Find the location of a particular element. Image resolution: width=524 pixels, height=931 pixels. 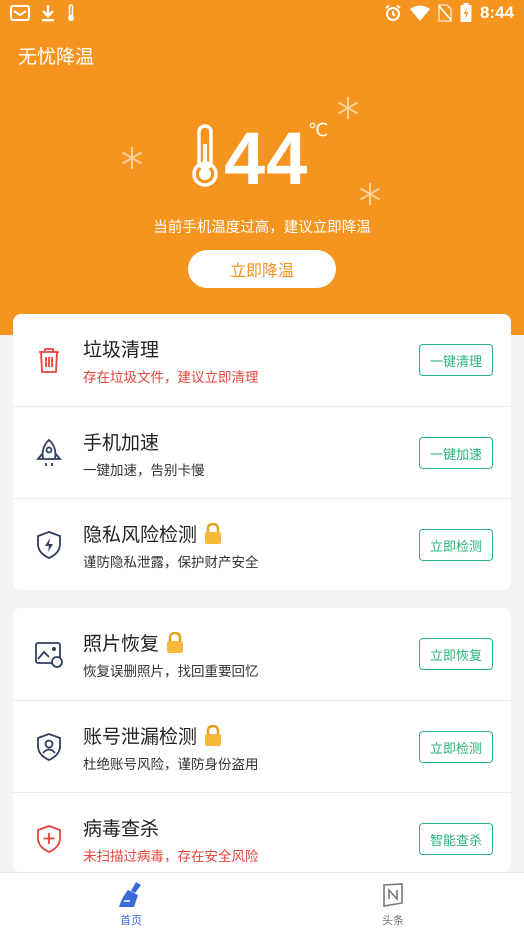

feature-subtitle: 恢复误删照片，找回重要回忆 is located at coordinates (171, 672).